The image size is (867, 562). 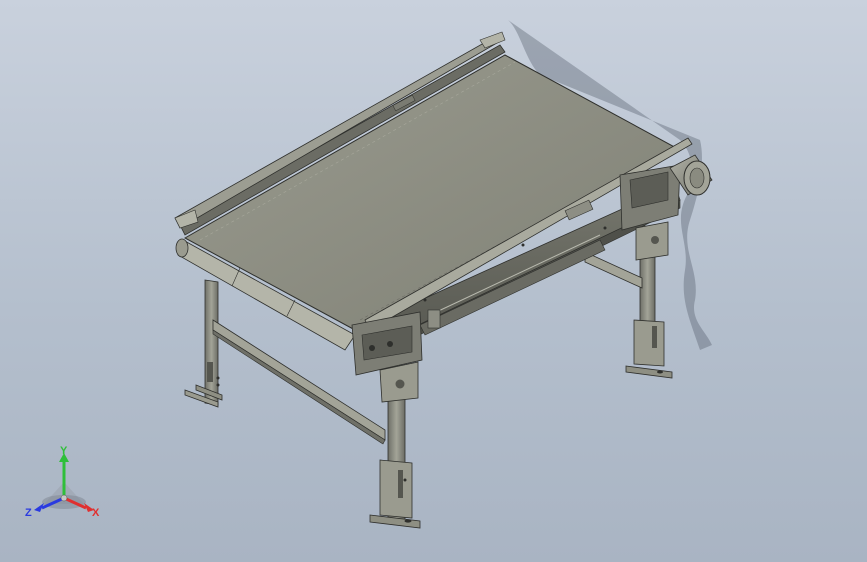 I want to click on lower-cross-brace-right, so click(x=613, y=270).